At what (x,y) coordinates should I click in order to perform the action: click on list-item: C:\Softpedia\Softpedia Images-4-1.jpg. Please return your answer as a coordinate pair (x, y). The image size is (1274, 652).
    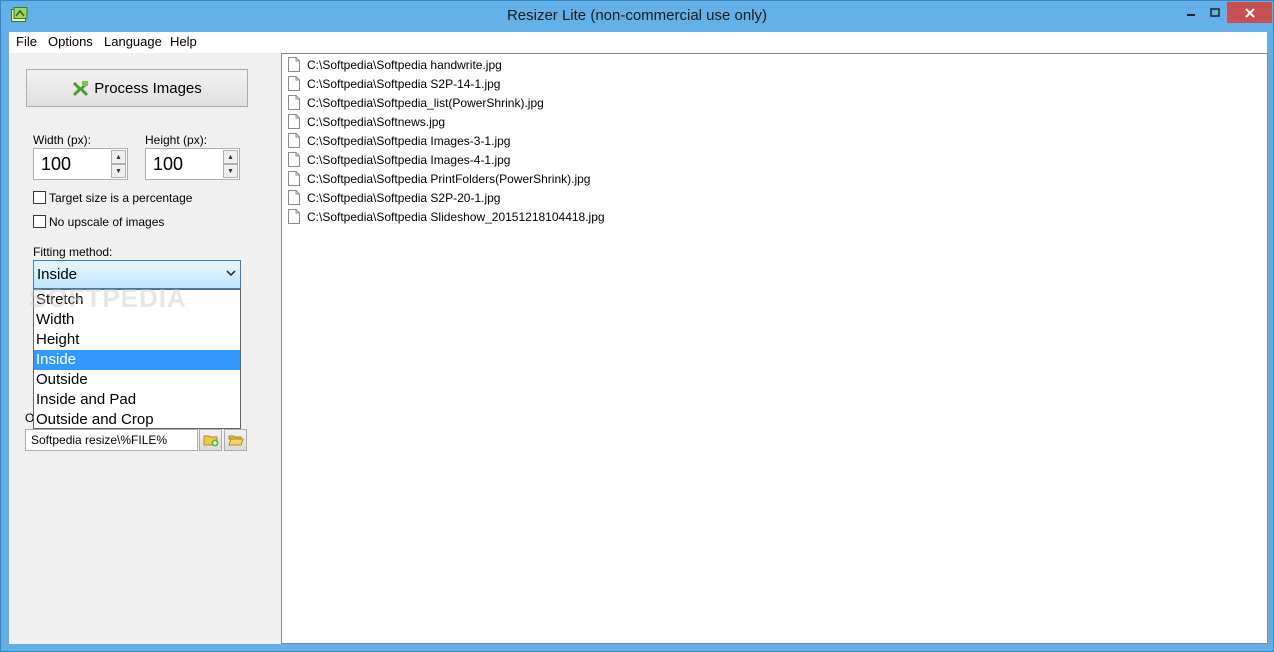
    Looking at the image, I should click on (399, 159).